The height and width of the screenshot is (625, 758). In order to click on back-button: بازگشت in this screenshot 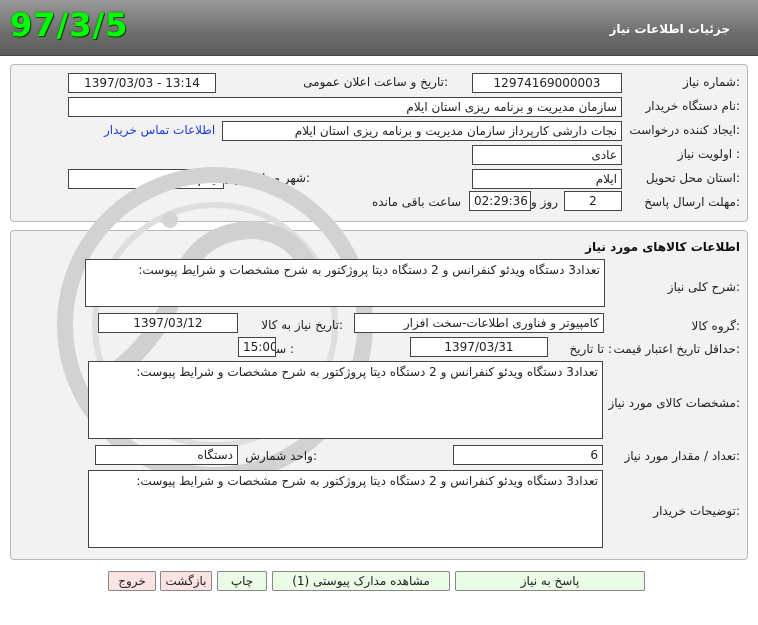, I will do `click(186, 581)`.